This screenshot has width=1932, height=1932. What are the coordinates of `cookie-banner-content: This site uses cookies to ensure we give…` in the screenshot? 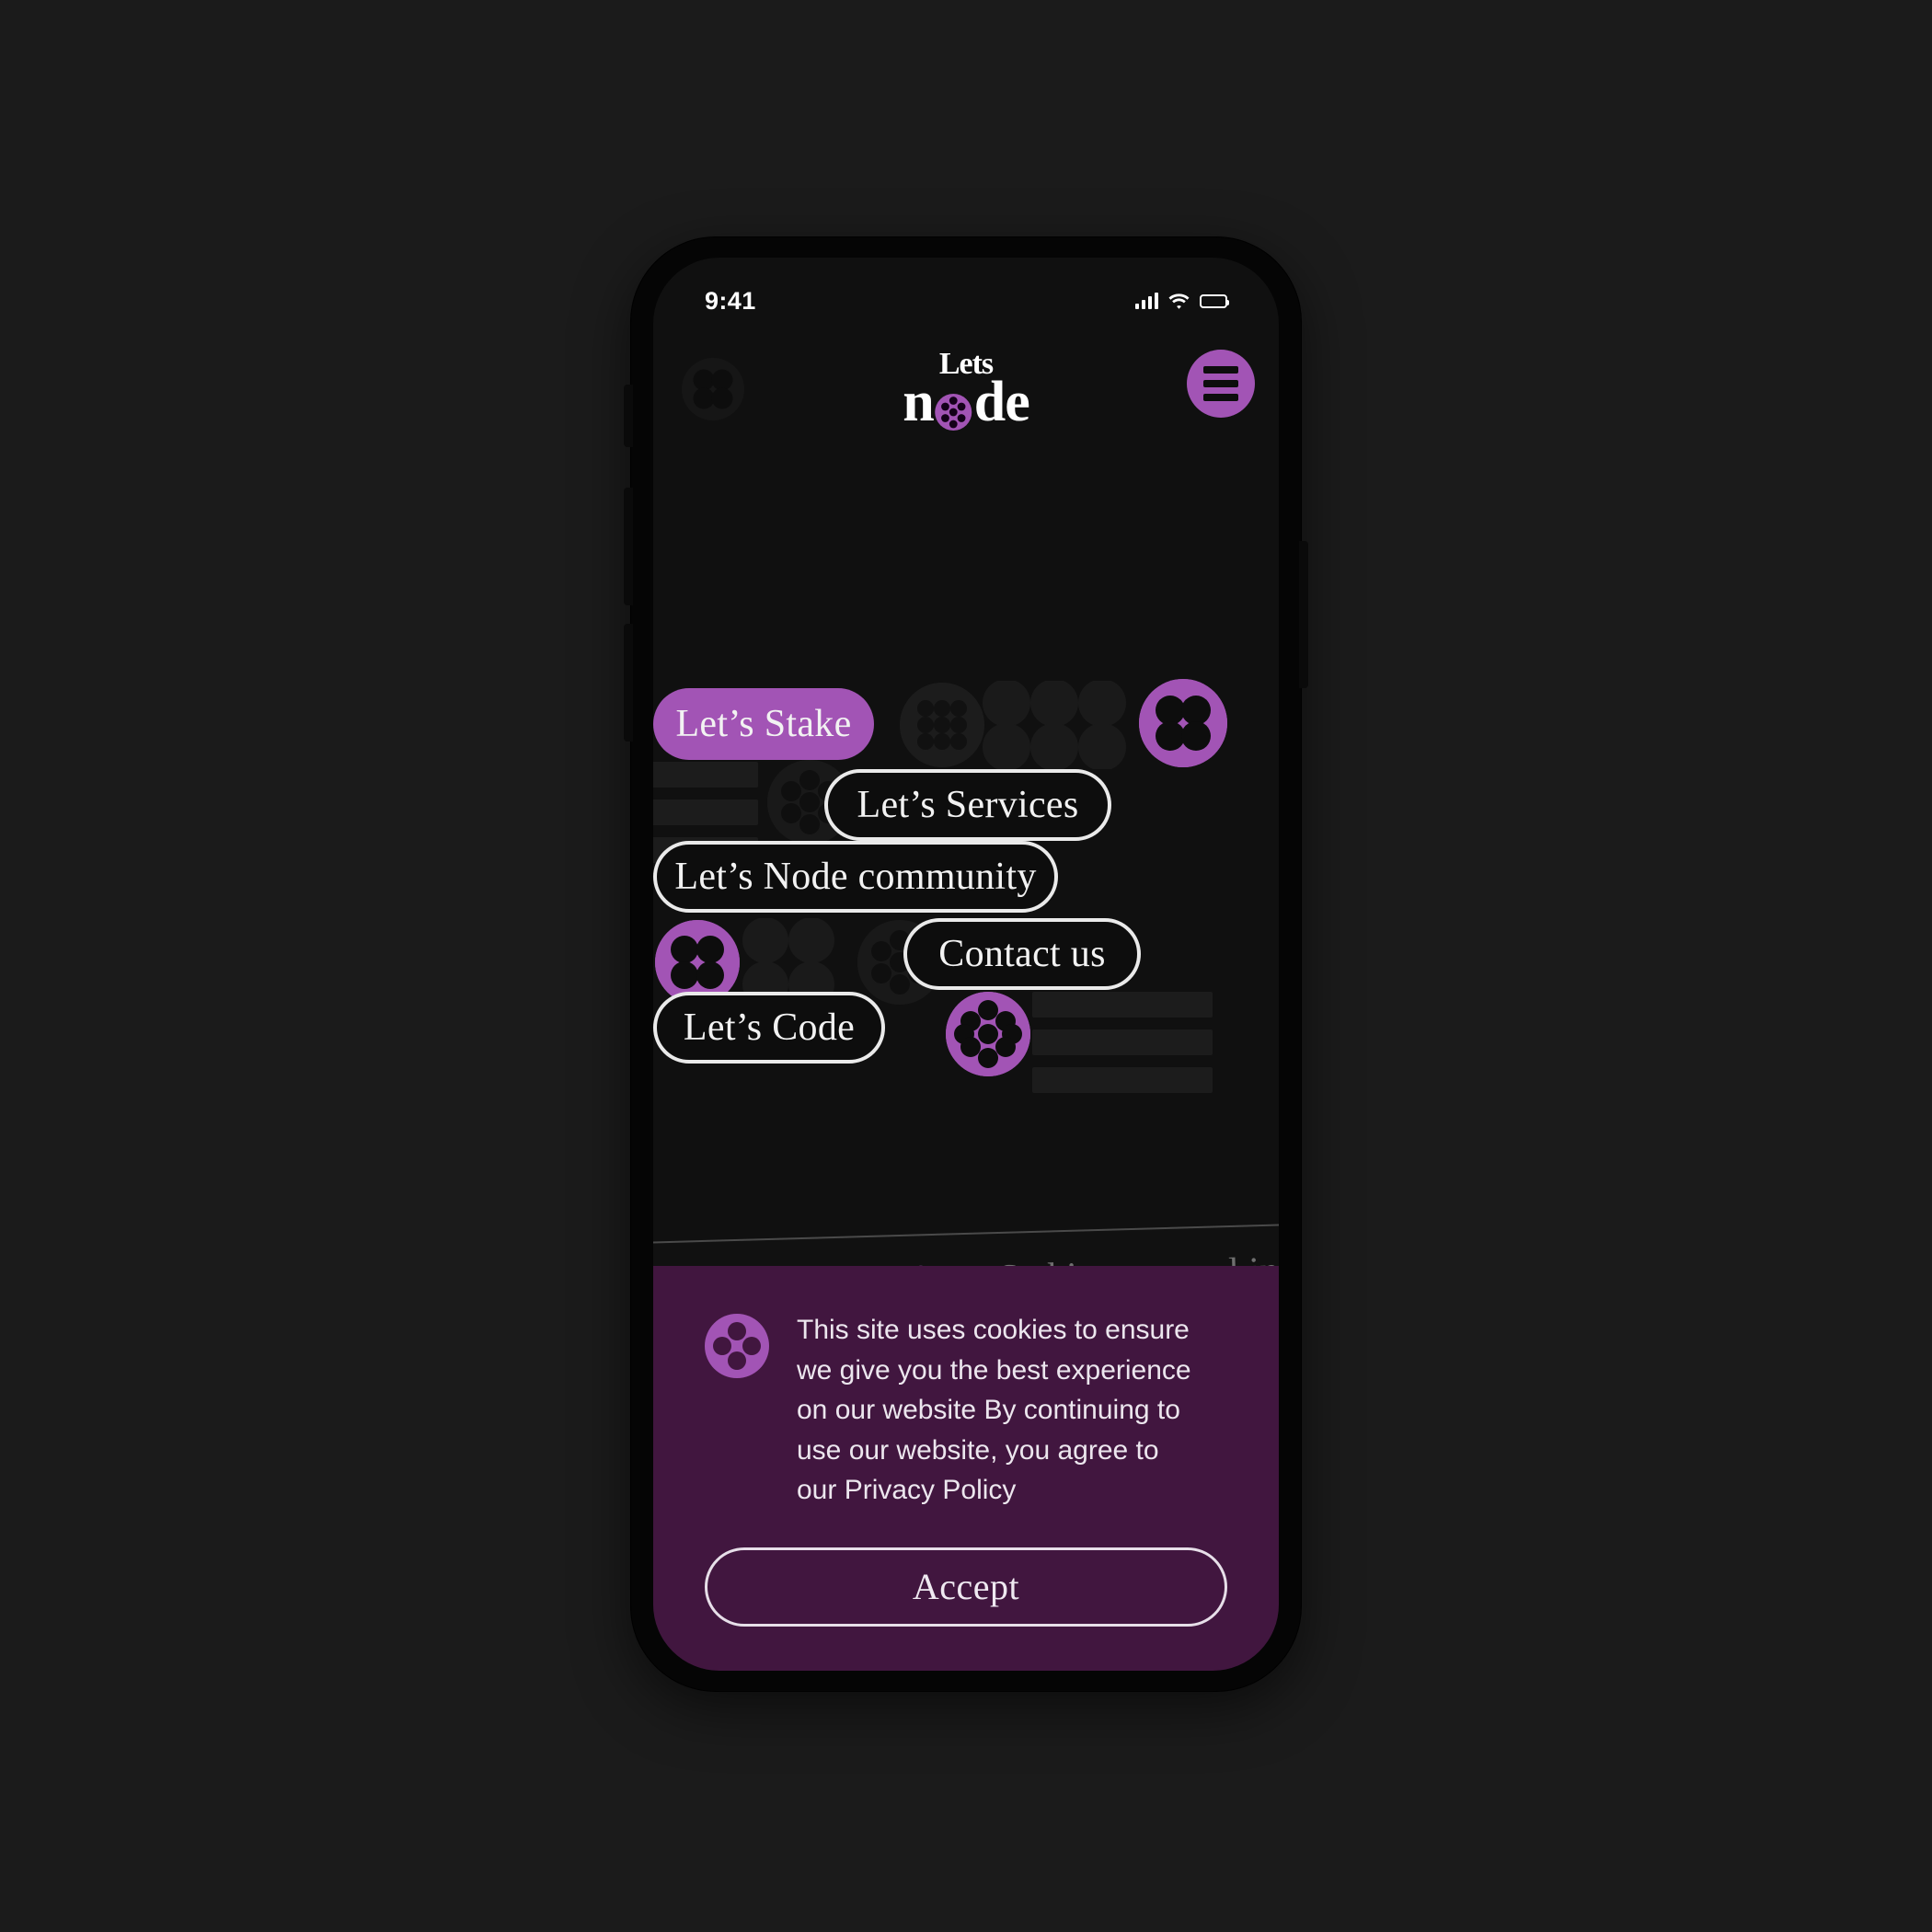 It's located at (966, 1410).